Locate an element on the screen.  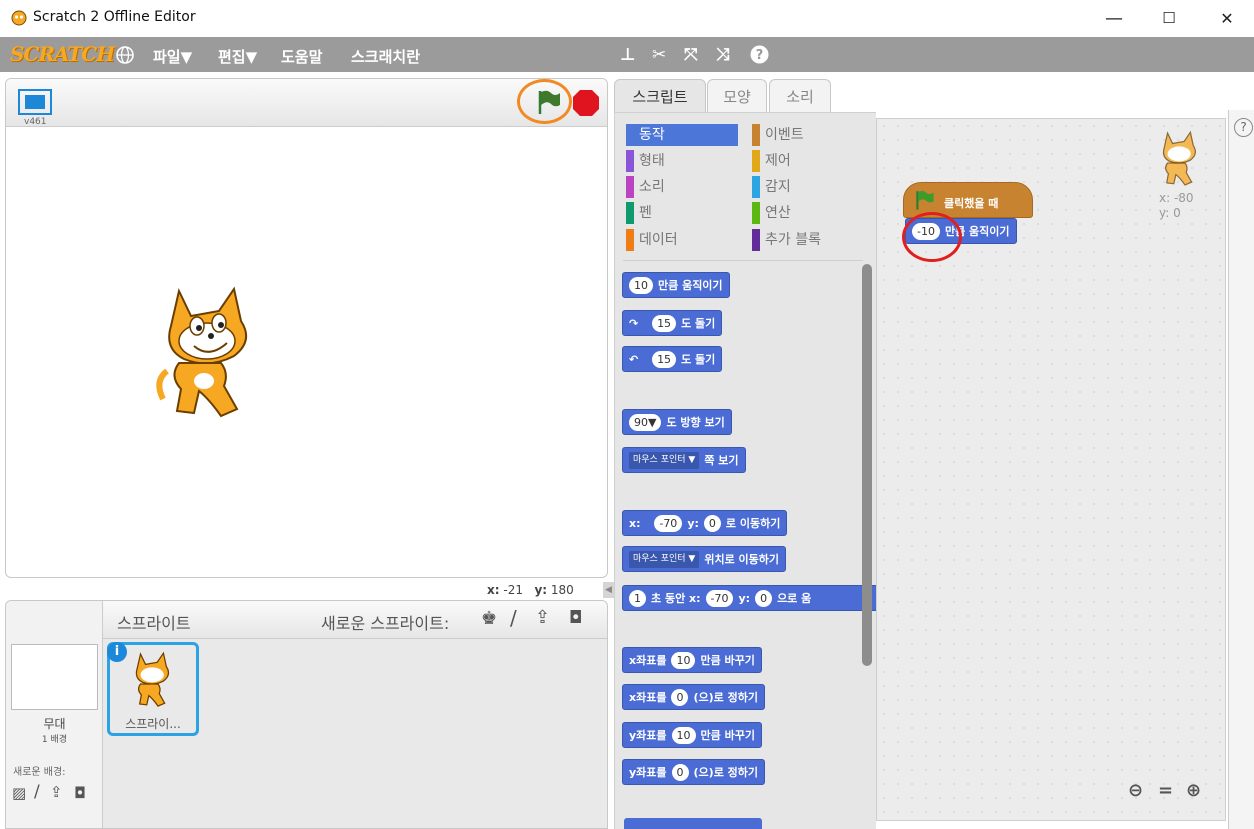
sprite1-thumbnail is located at coordinates (152, 679).